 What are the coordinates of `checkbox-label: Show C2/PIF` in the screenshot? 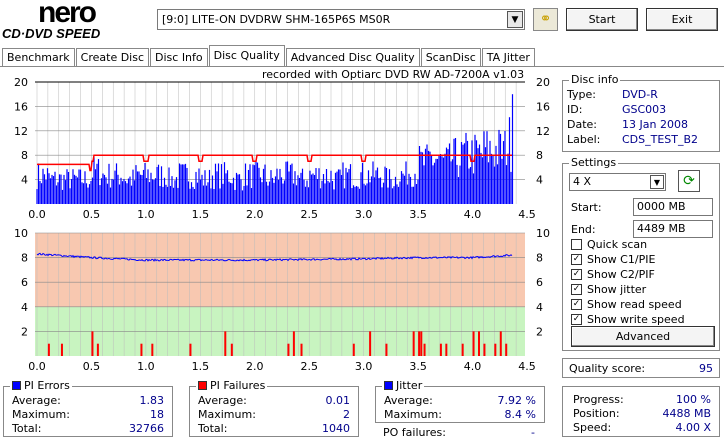 It's located at (621, 274).